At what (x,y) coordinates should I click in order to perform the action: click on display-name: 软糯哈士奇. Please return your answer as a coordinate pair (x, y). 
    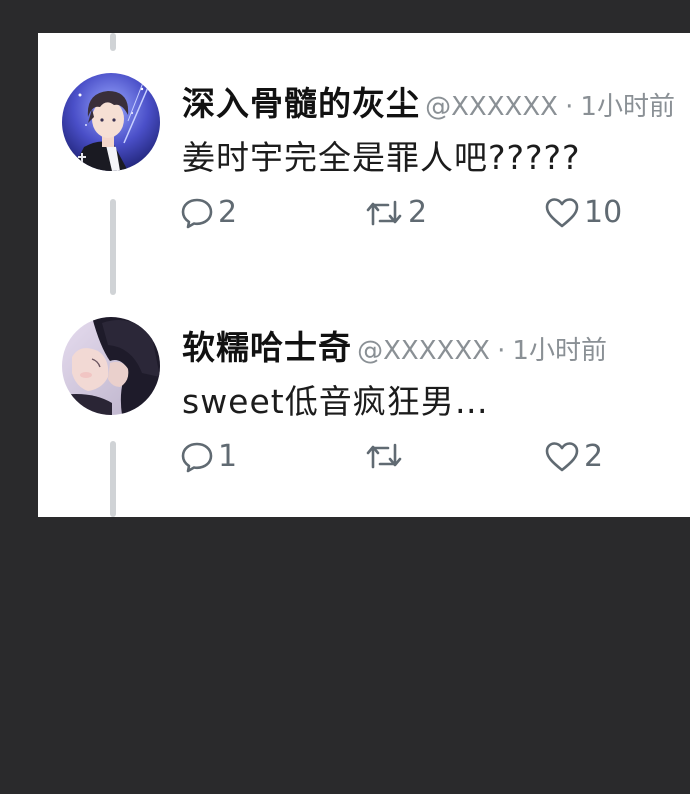
    Looking at the image, I should click on (267, 347).